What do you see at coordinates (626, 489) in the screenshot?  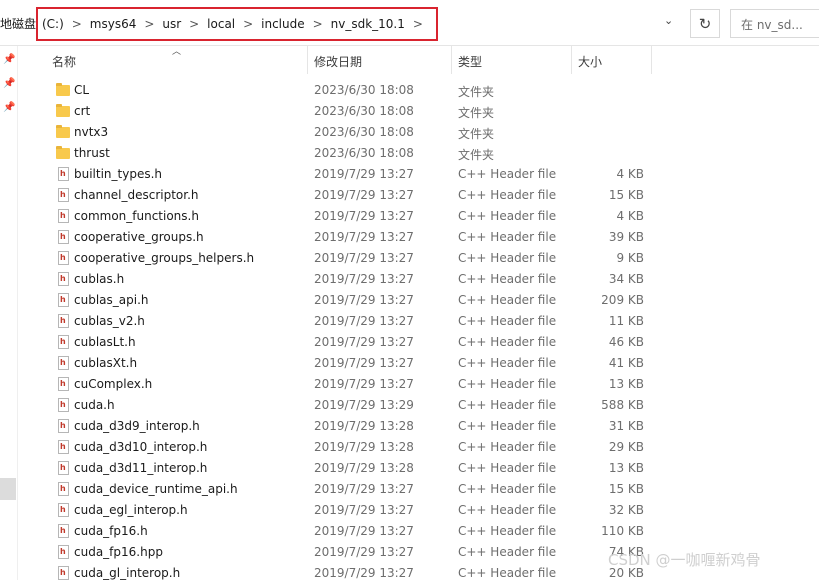 I see `file-size: 15 KB` at bounding box center [626, 489].